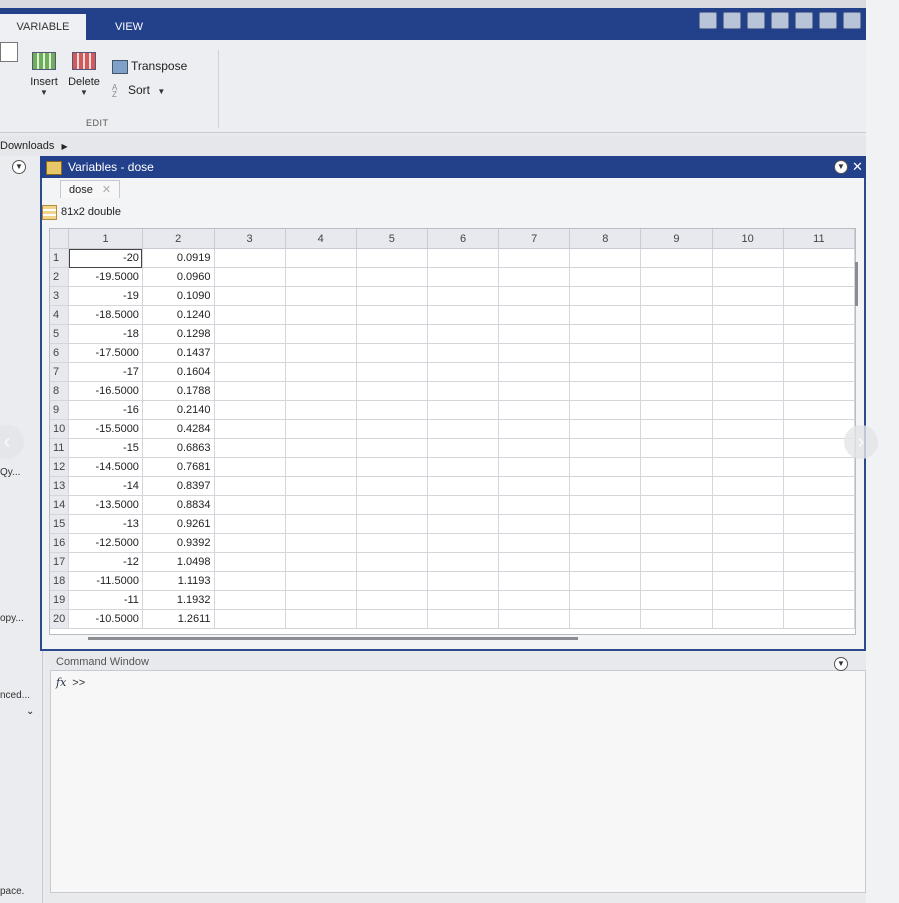  I want to click on corner-cell, so click(60, 239).